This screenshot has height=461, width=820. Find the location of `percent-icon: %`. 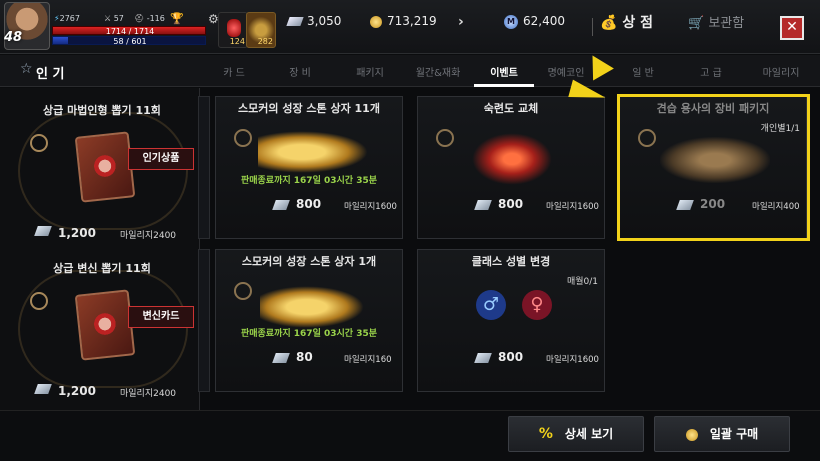

percent-icon: % is located at coordinates (545, 434).